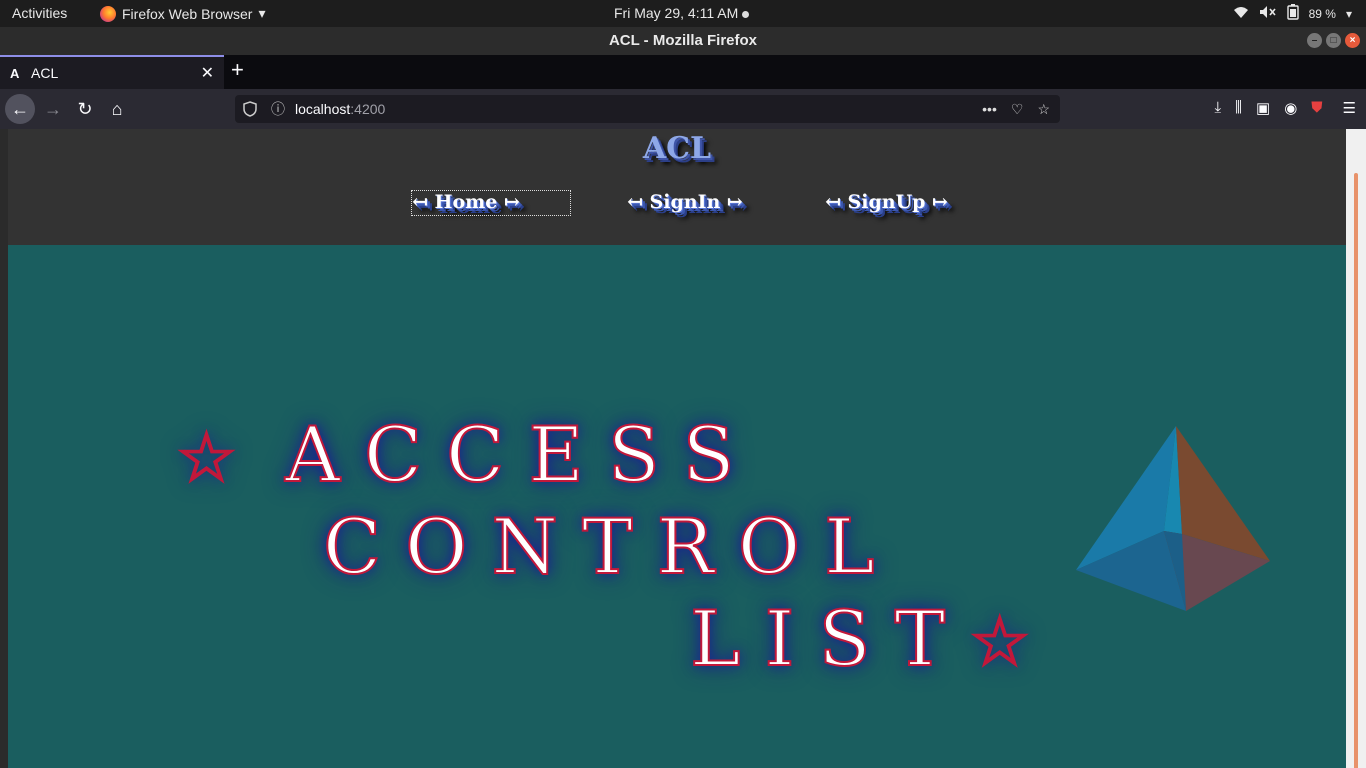 The width and height of the screenshot is (1366, 768). I want to click on toolbar-buttons: ⤓ ⫼ ▣ ◉ ⛊ ☰, so click(1285, 108).